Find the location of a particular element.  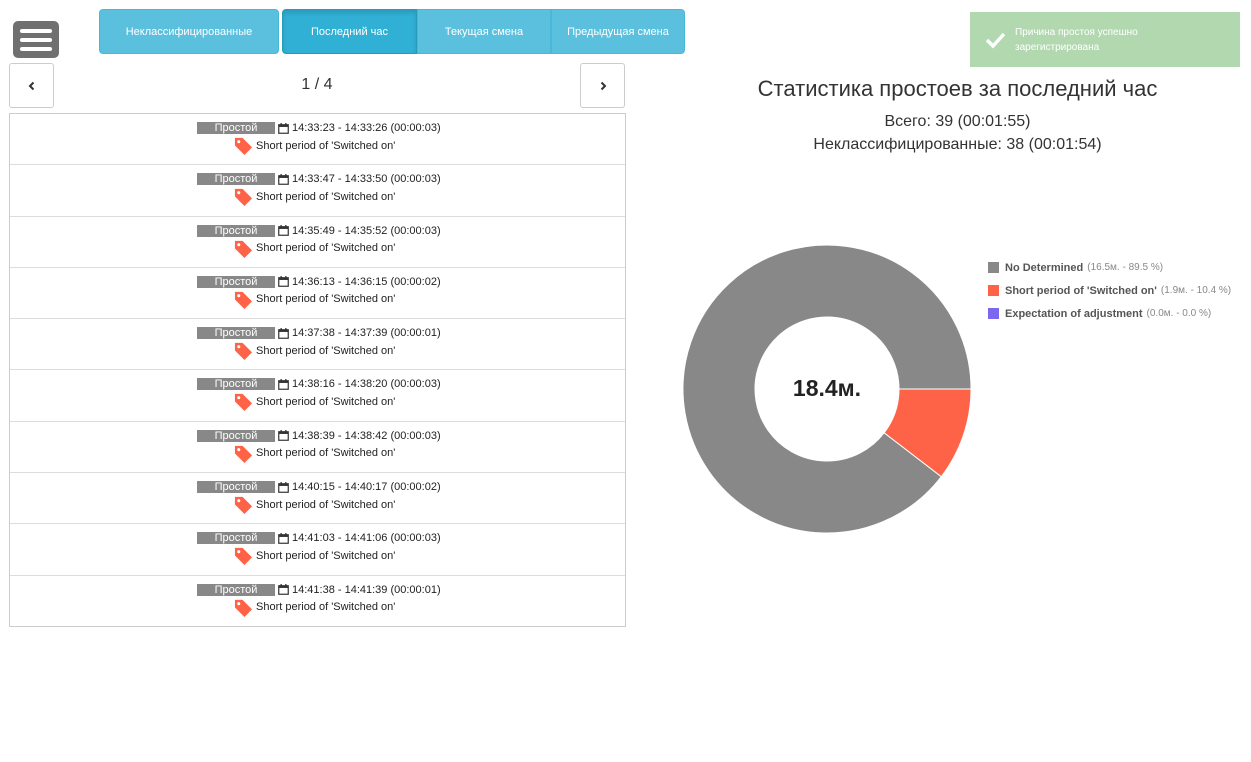

event-time-line: Простой 14:40:15 - 14:40:17 (00:00:02) is located at coordinates (319, 487).